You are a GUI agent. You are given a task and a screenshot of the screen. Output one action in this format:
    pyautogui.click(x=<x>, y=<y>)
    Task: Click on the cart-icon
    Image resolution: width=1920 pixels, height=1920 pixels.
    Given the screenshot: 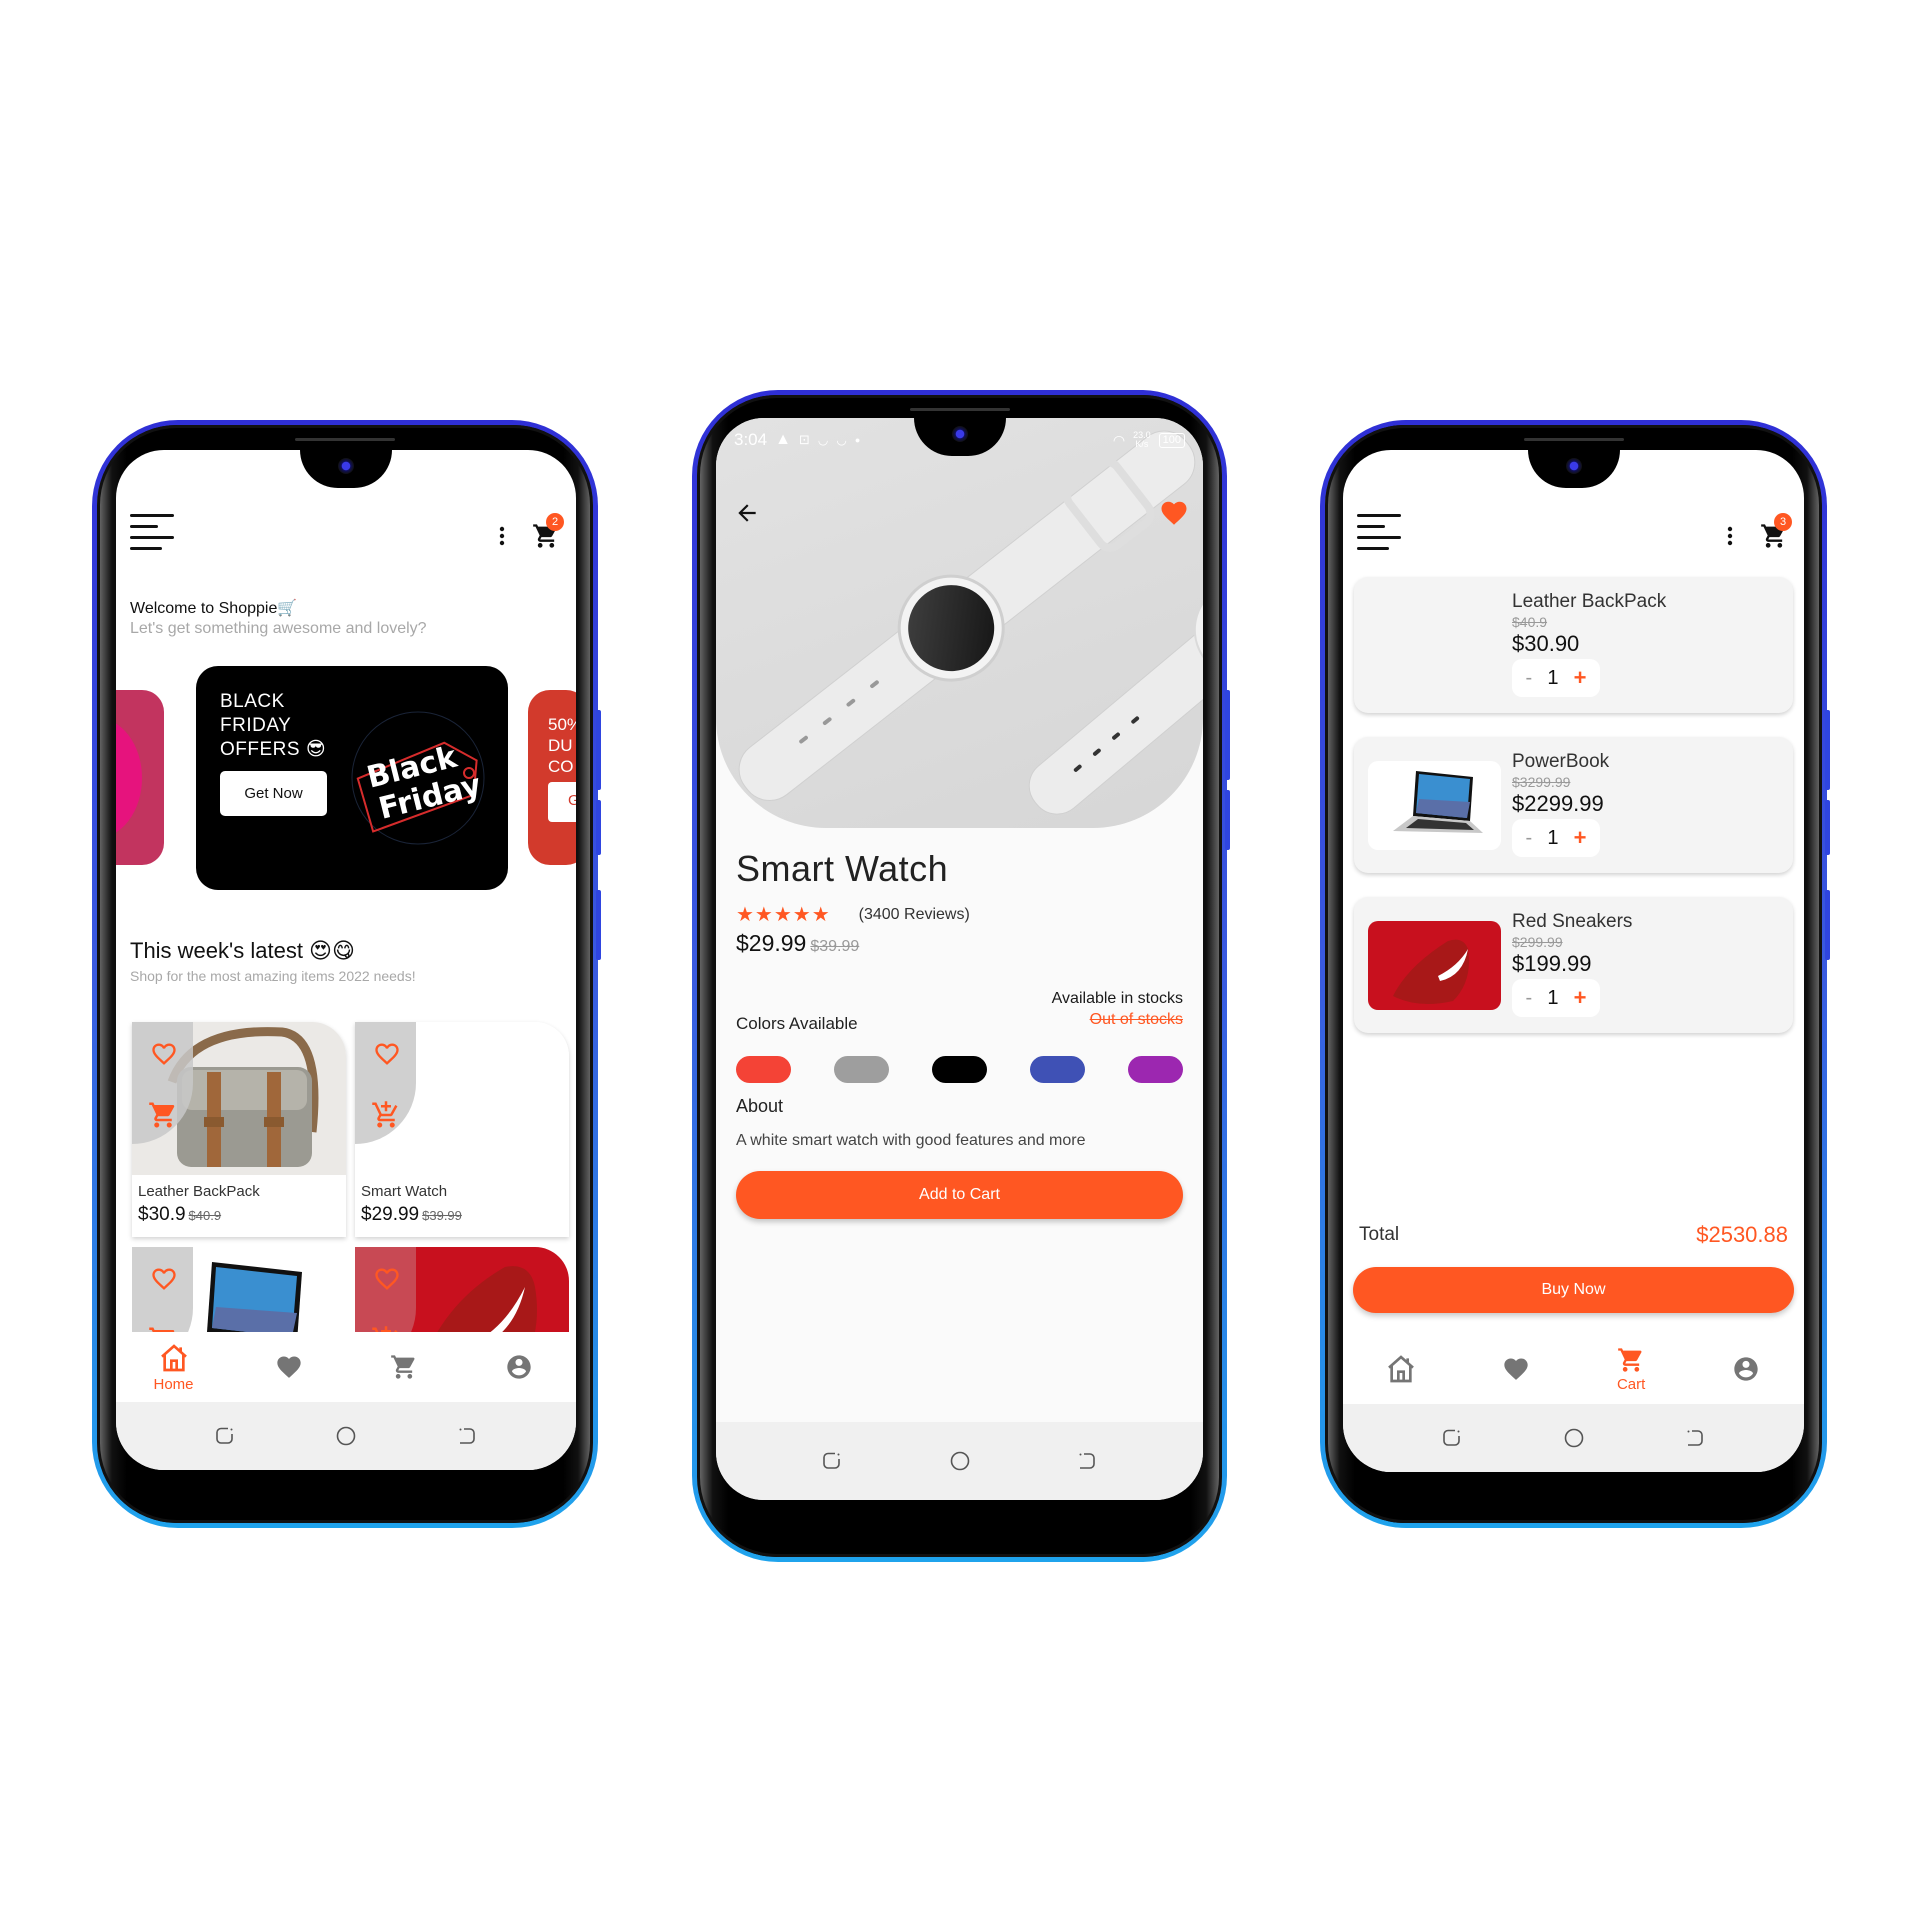 What is the action you would take?
    pyautogui.click(x=404, y=1367)
    